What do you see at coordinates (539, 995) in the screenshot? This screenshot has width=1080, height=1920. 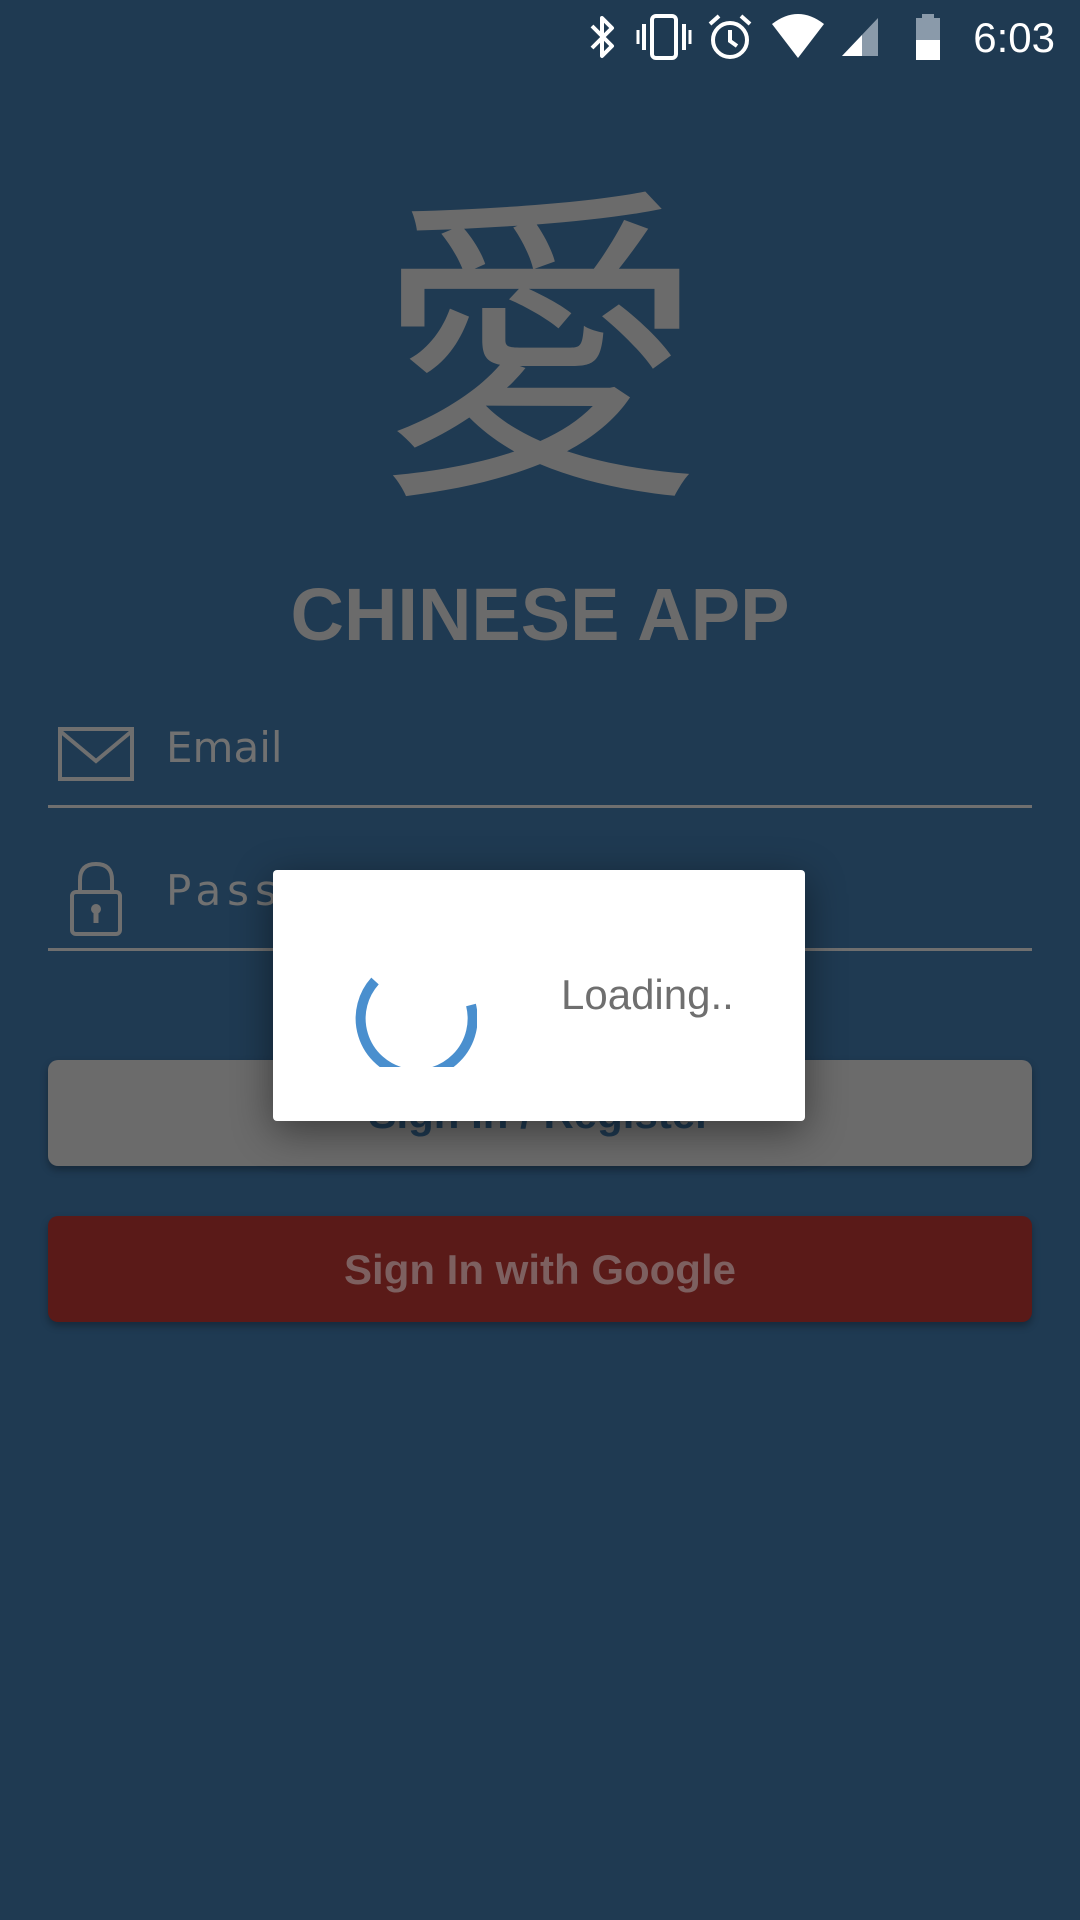 I see `loading-dialog: Loading..` at bounding box center [539, 995].